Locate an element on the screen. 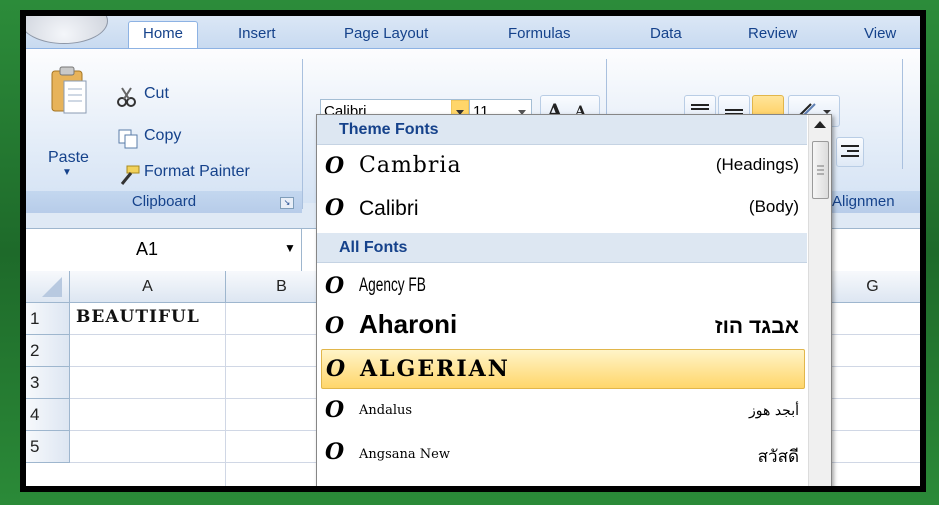 The width and height of the screenshot is (939, 505). name-box-dropdown-icon: ▼ is located at coordinates (290, 248).